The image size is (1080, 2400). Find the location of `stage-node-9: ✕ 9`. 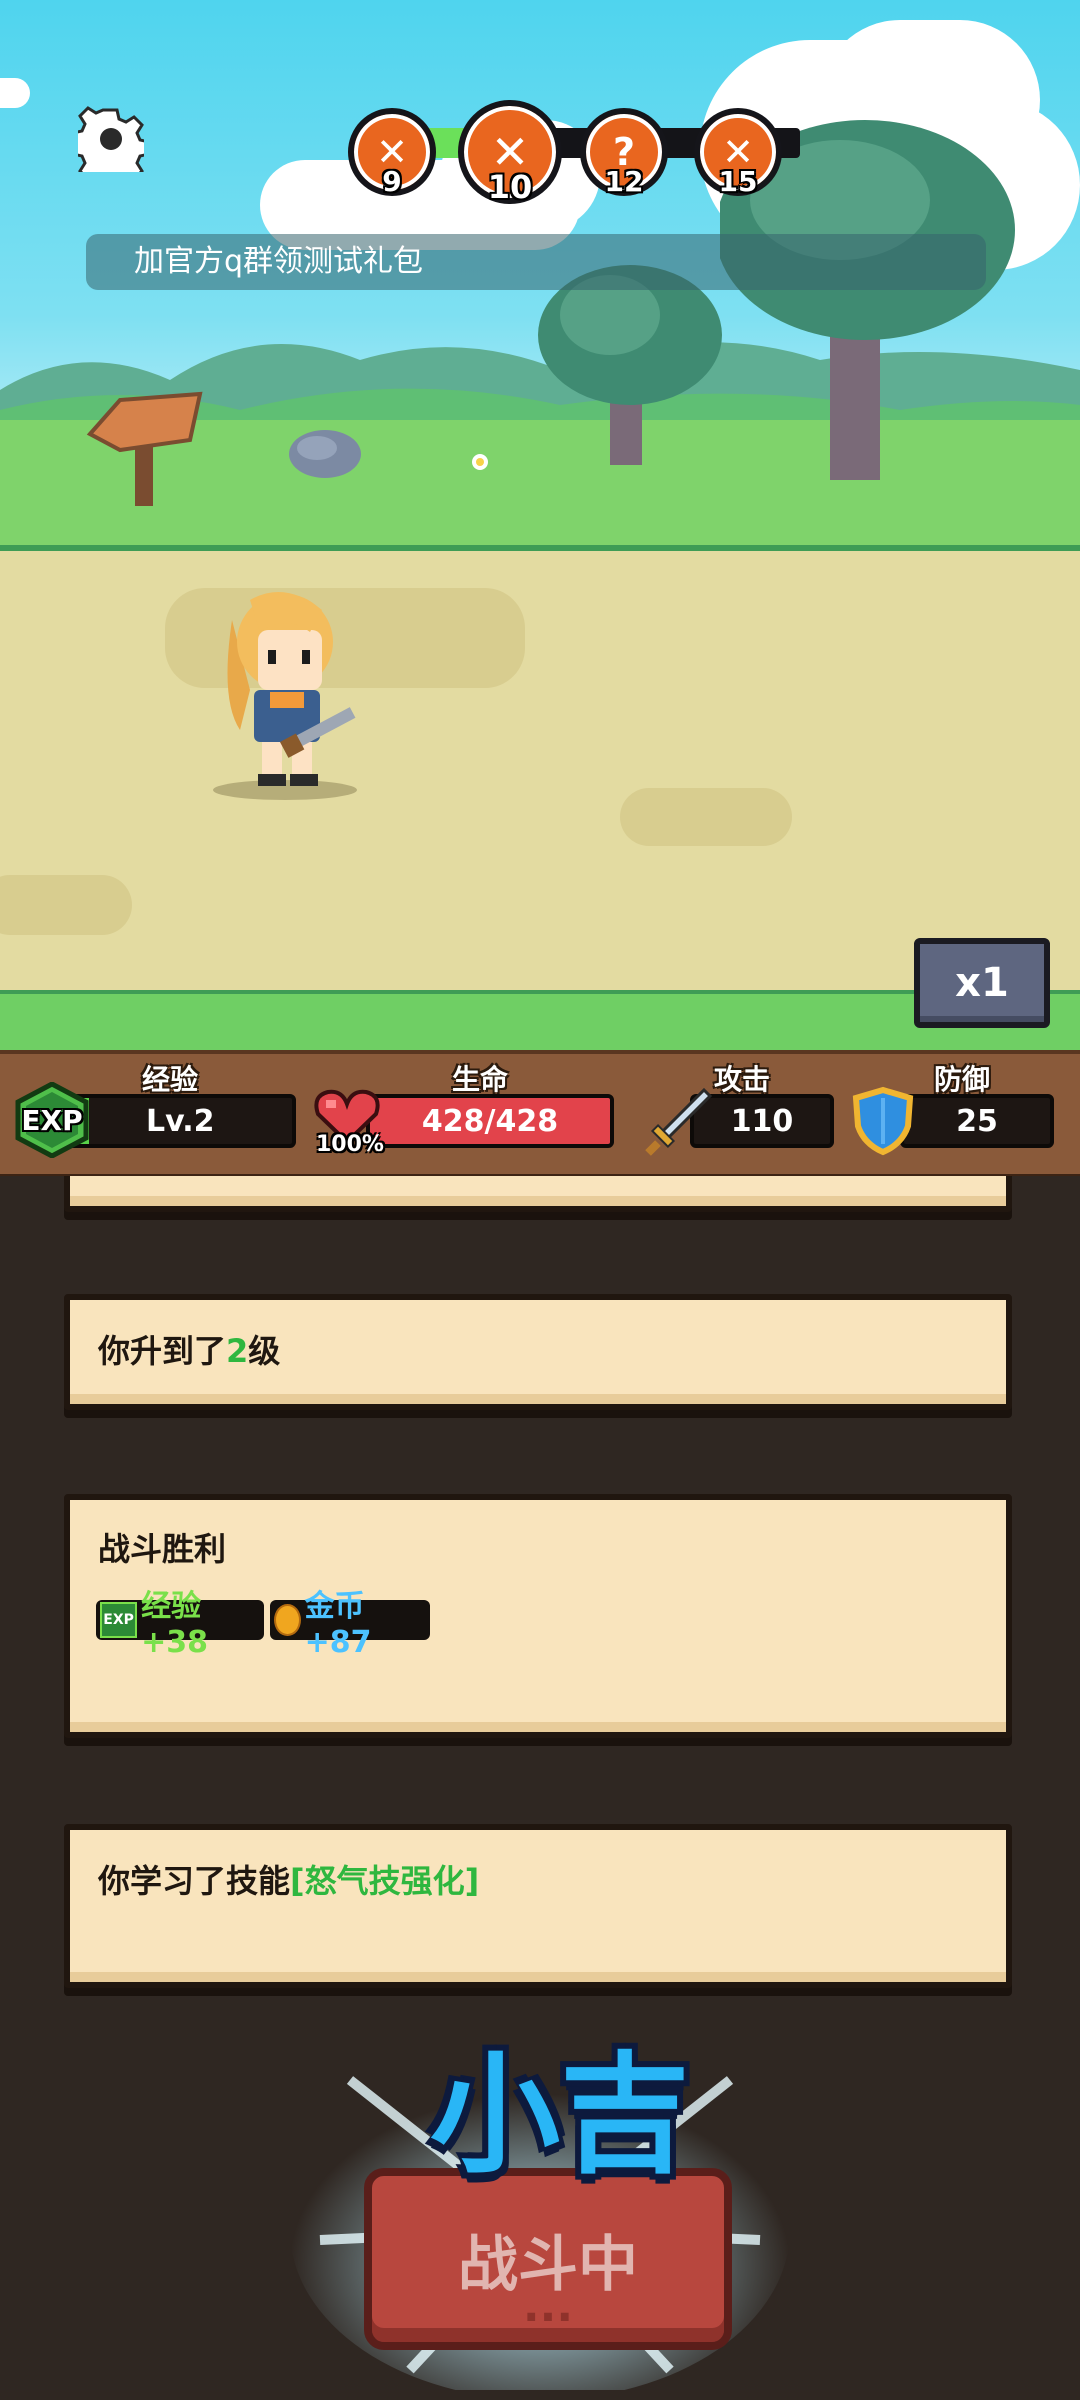

stage-node-9: ✕ 9 is located at coordinates (392, 153).